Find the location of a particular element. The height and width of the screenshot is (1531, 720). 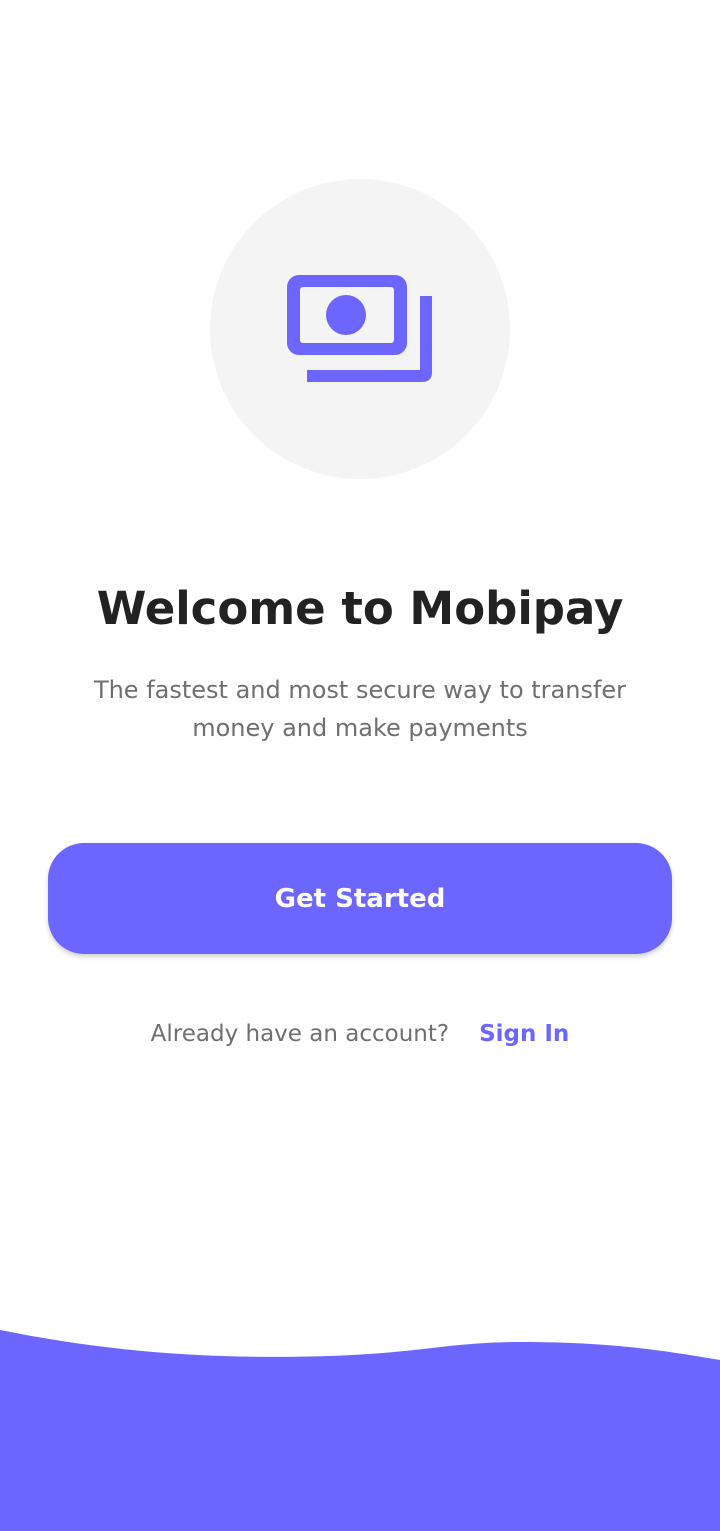

account-prompt: Already have an account? is located at coordinates (300, 1034).